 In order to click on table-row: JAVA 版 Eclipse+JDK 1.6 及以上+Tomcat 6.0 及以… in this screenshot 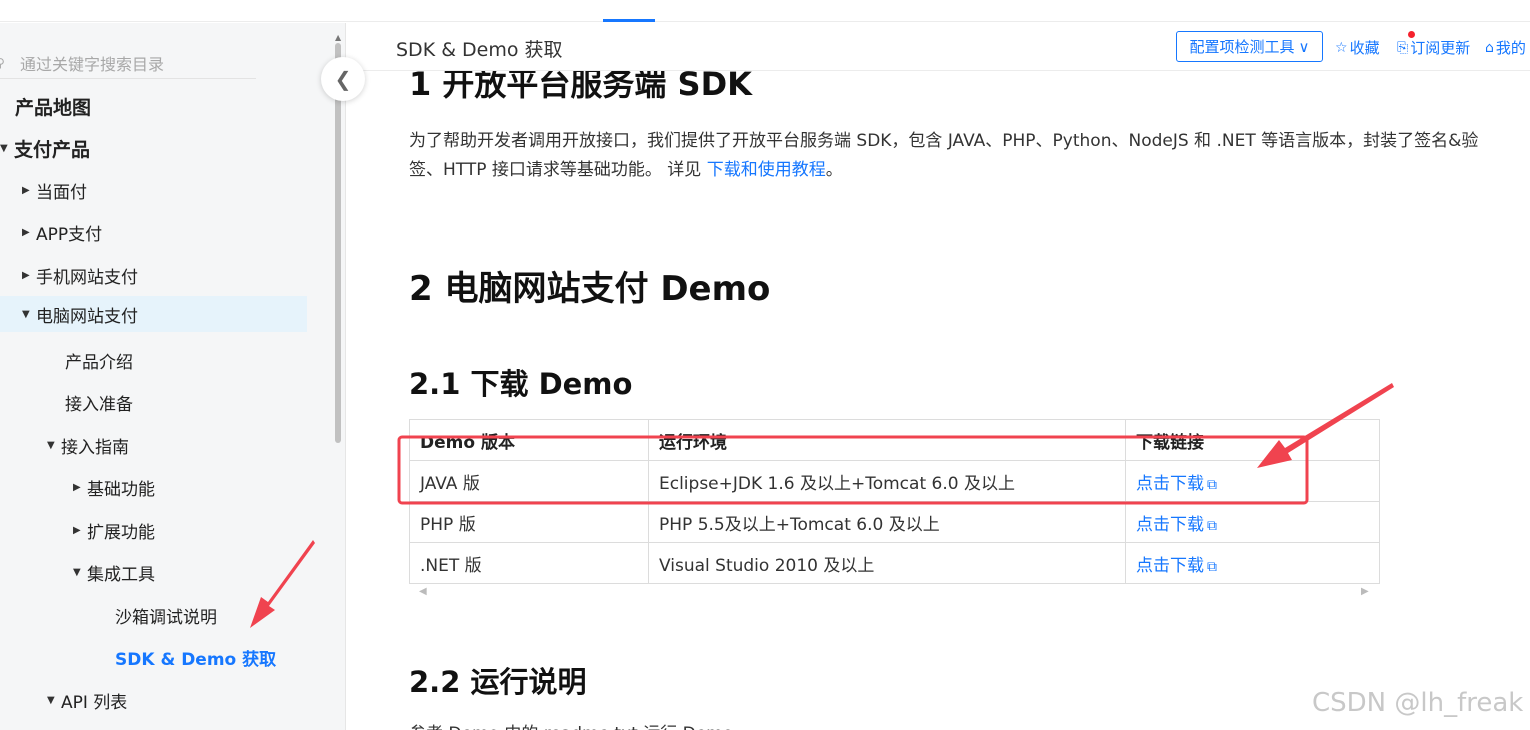, I will do `click(894, 481)`.